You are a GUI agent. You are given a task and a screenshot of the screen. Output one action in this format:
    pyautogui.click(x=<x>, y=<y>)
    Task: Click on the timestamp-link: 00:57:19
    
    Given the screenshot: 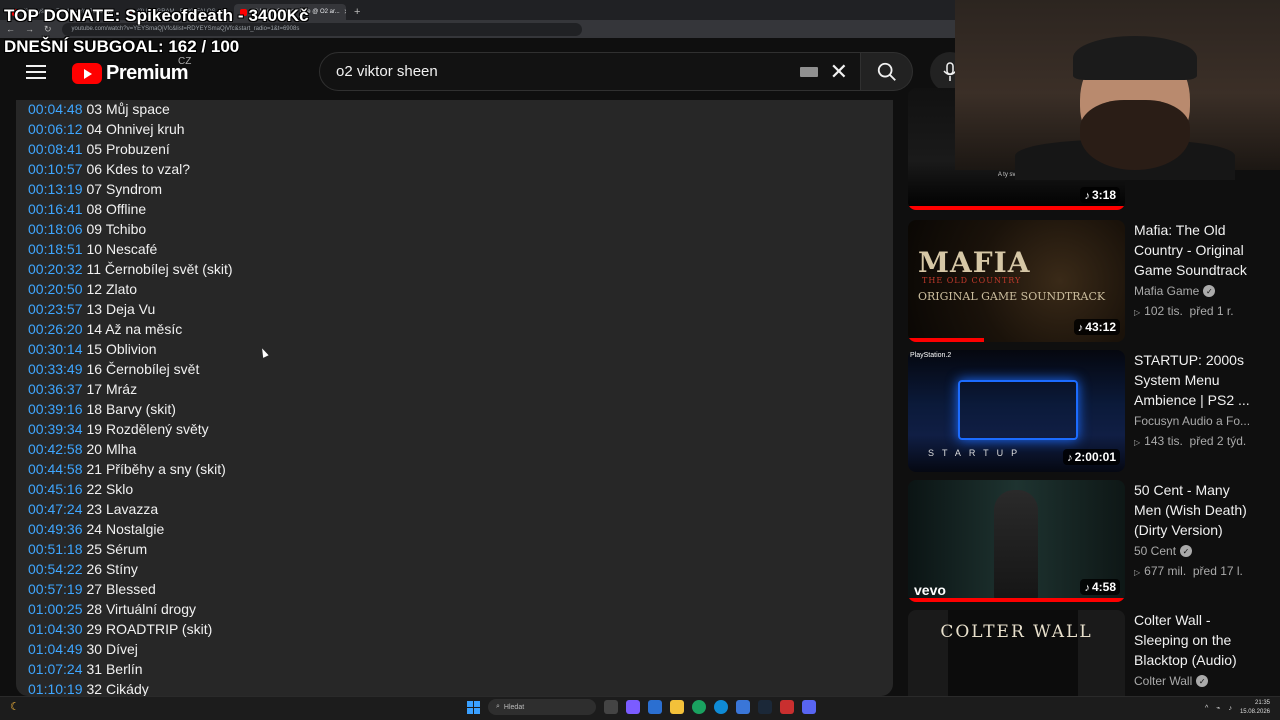 What is the action you would take?
    pyautogui.click(x=55, y=589)
    